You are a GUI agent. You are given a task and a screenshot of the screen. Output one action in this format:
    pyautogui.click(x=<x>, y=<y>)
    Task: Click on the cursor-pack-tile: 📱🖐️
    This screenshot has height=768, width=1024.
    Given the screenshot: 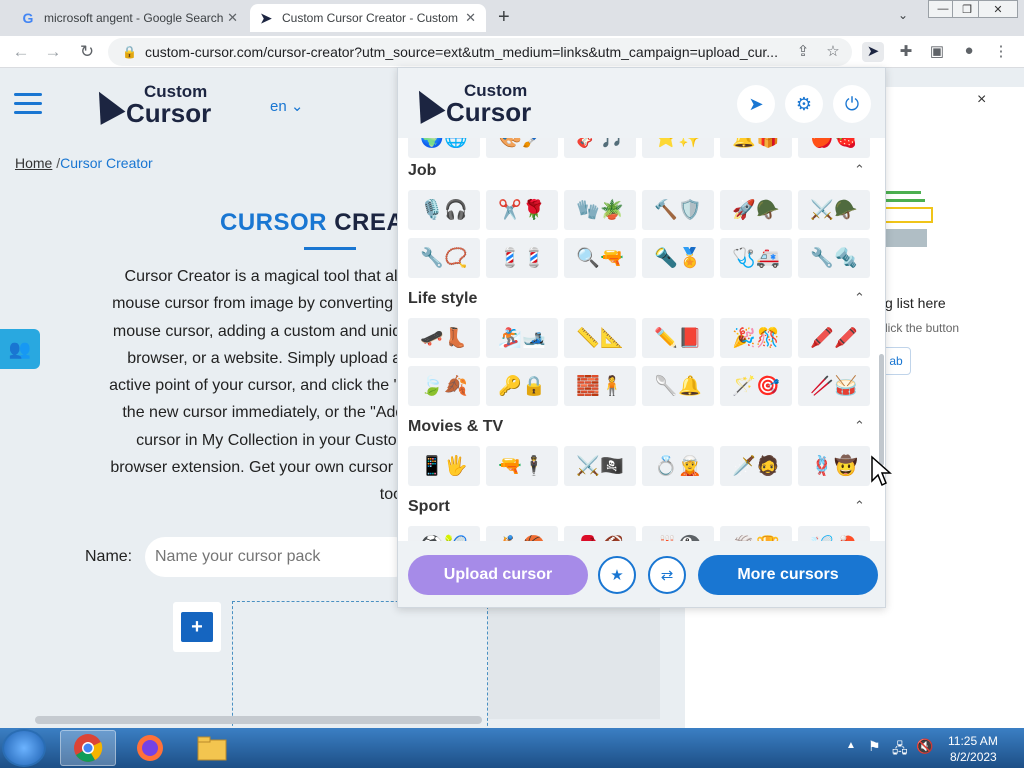 What is the action you would take?
    pyautogui.click(x=444, y=466)
    